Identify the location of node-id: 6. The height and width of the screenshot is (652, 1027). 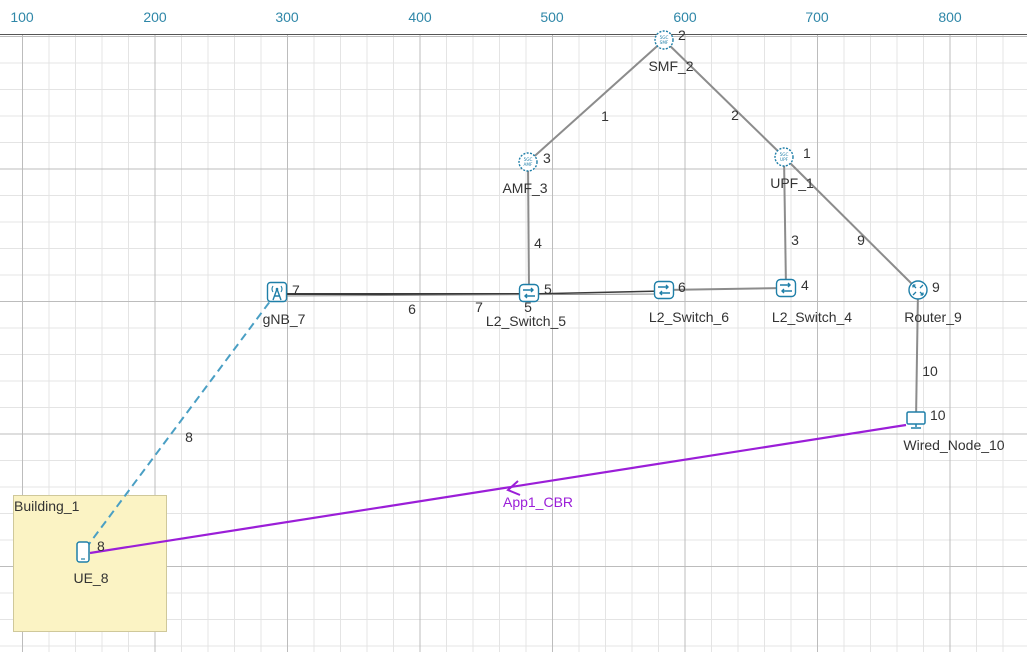
(682, 287).